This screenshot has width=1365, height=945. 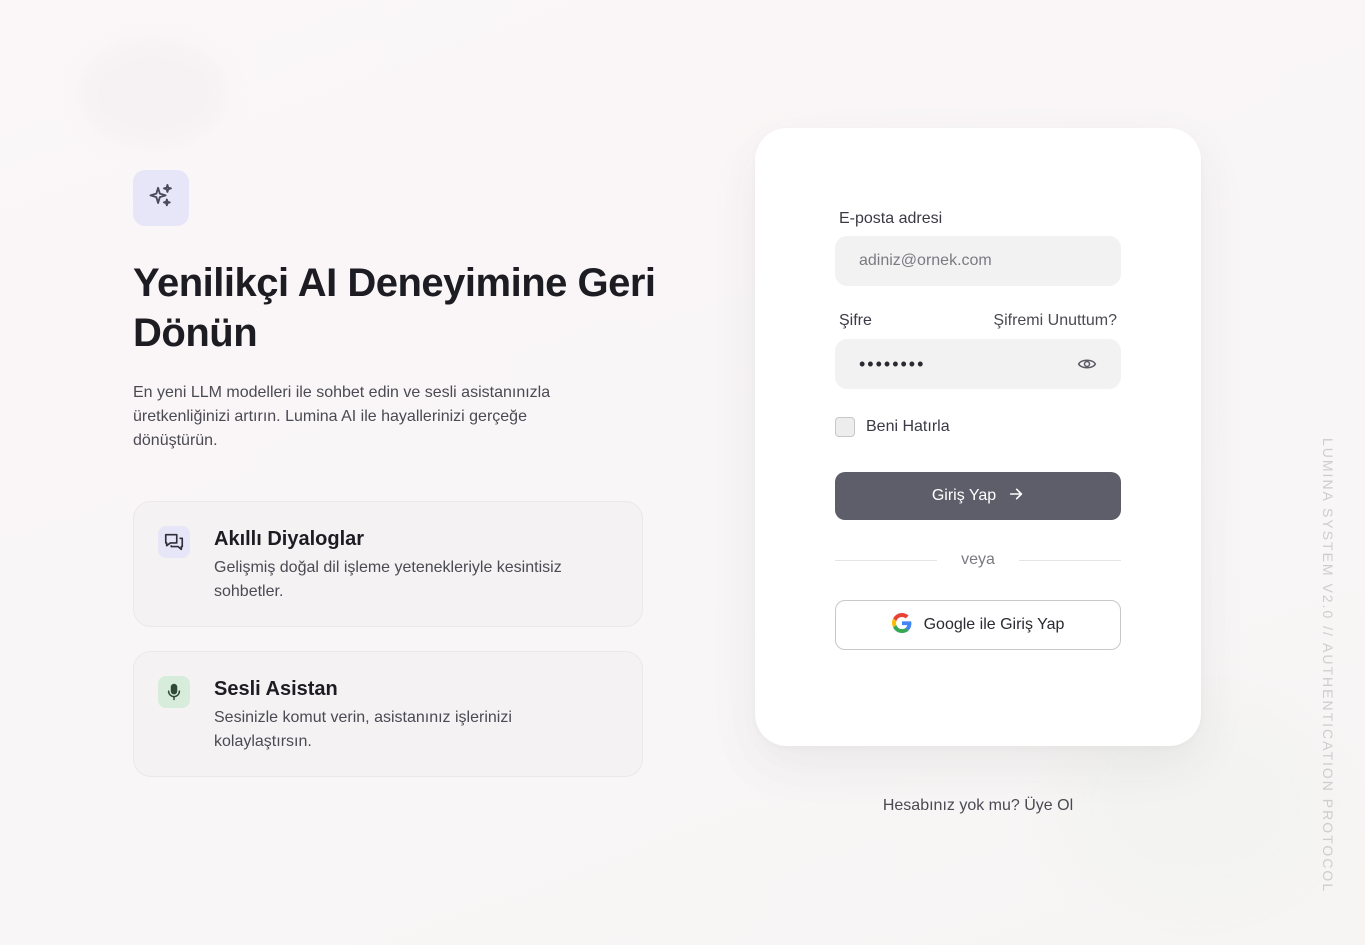 I want to click on email-input, so click(x=978, y=261).